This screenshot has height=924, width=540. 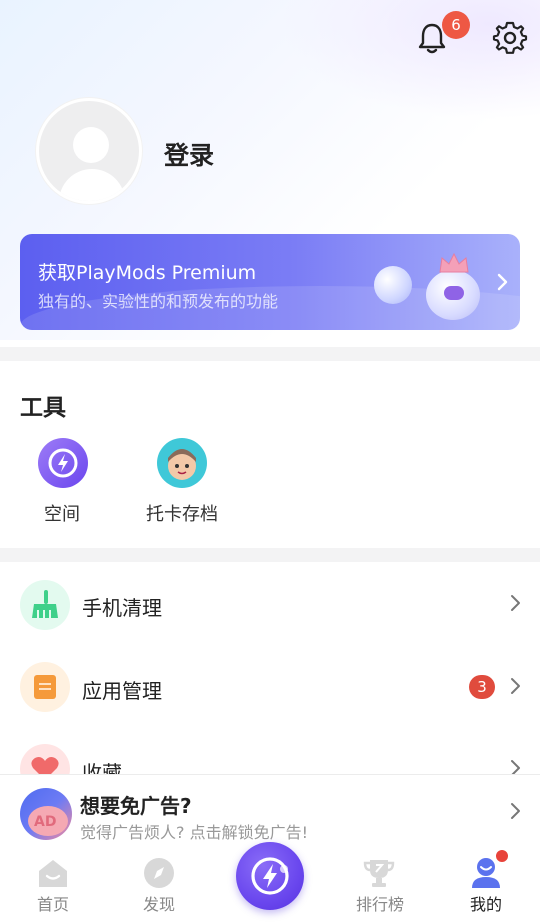 What do you see at coordinates (379, 873) in the screenshot?
I see `trophy-icon` at bounding box center [379, 873].